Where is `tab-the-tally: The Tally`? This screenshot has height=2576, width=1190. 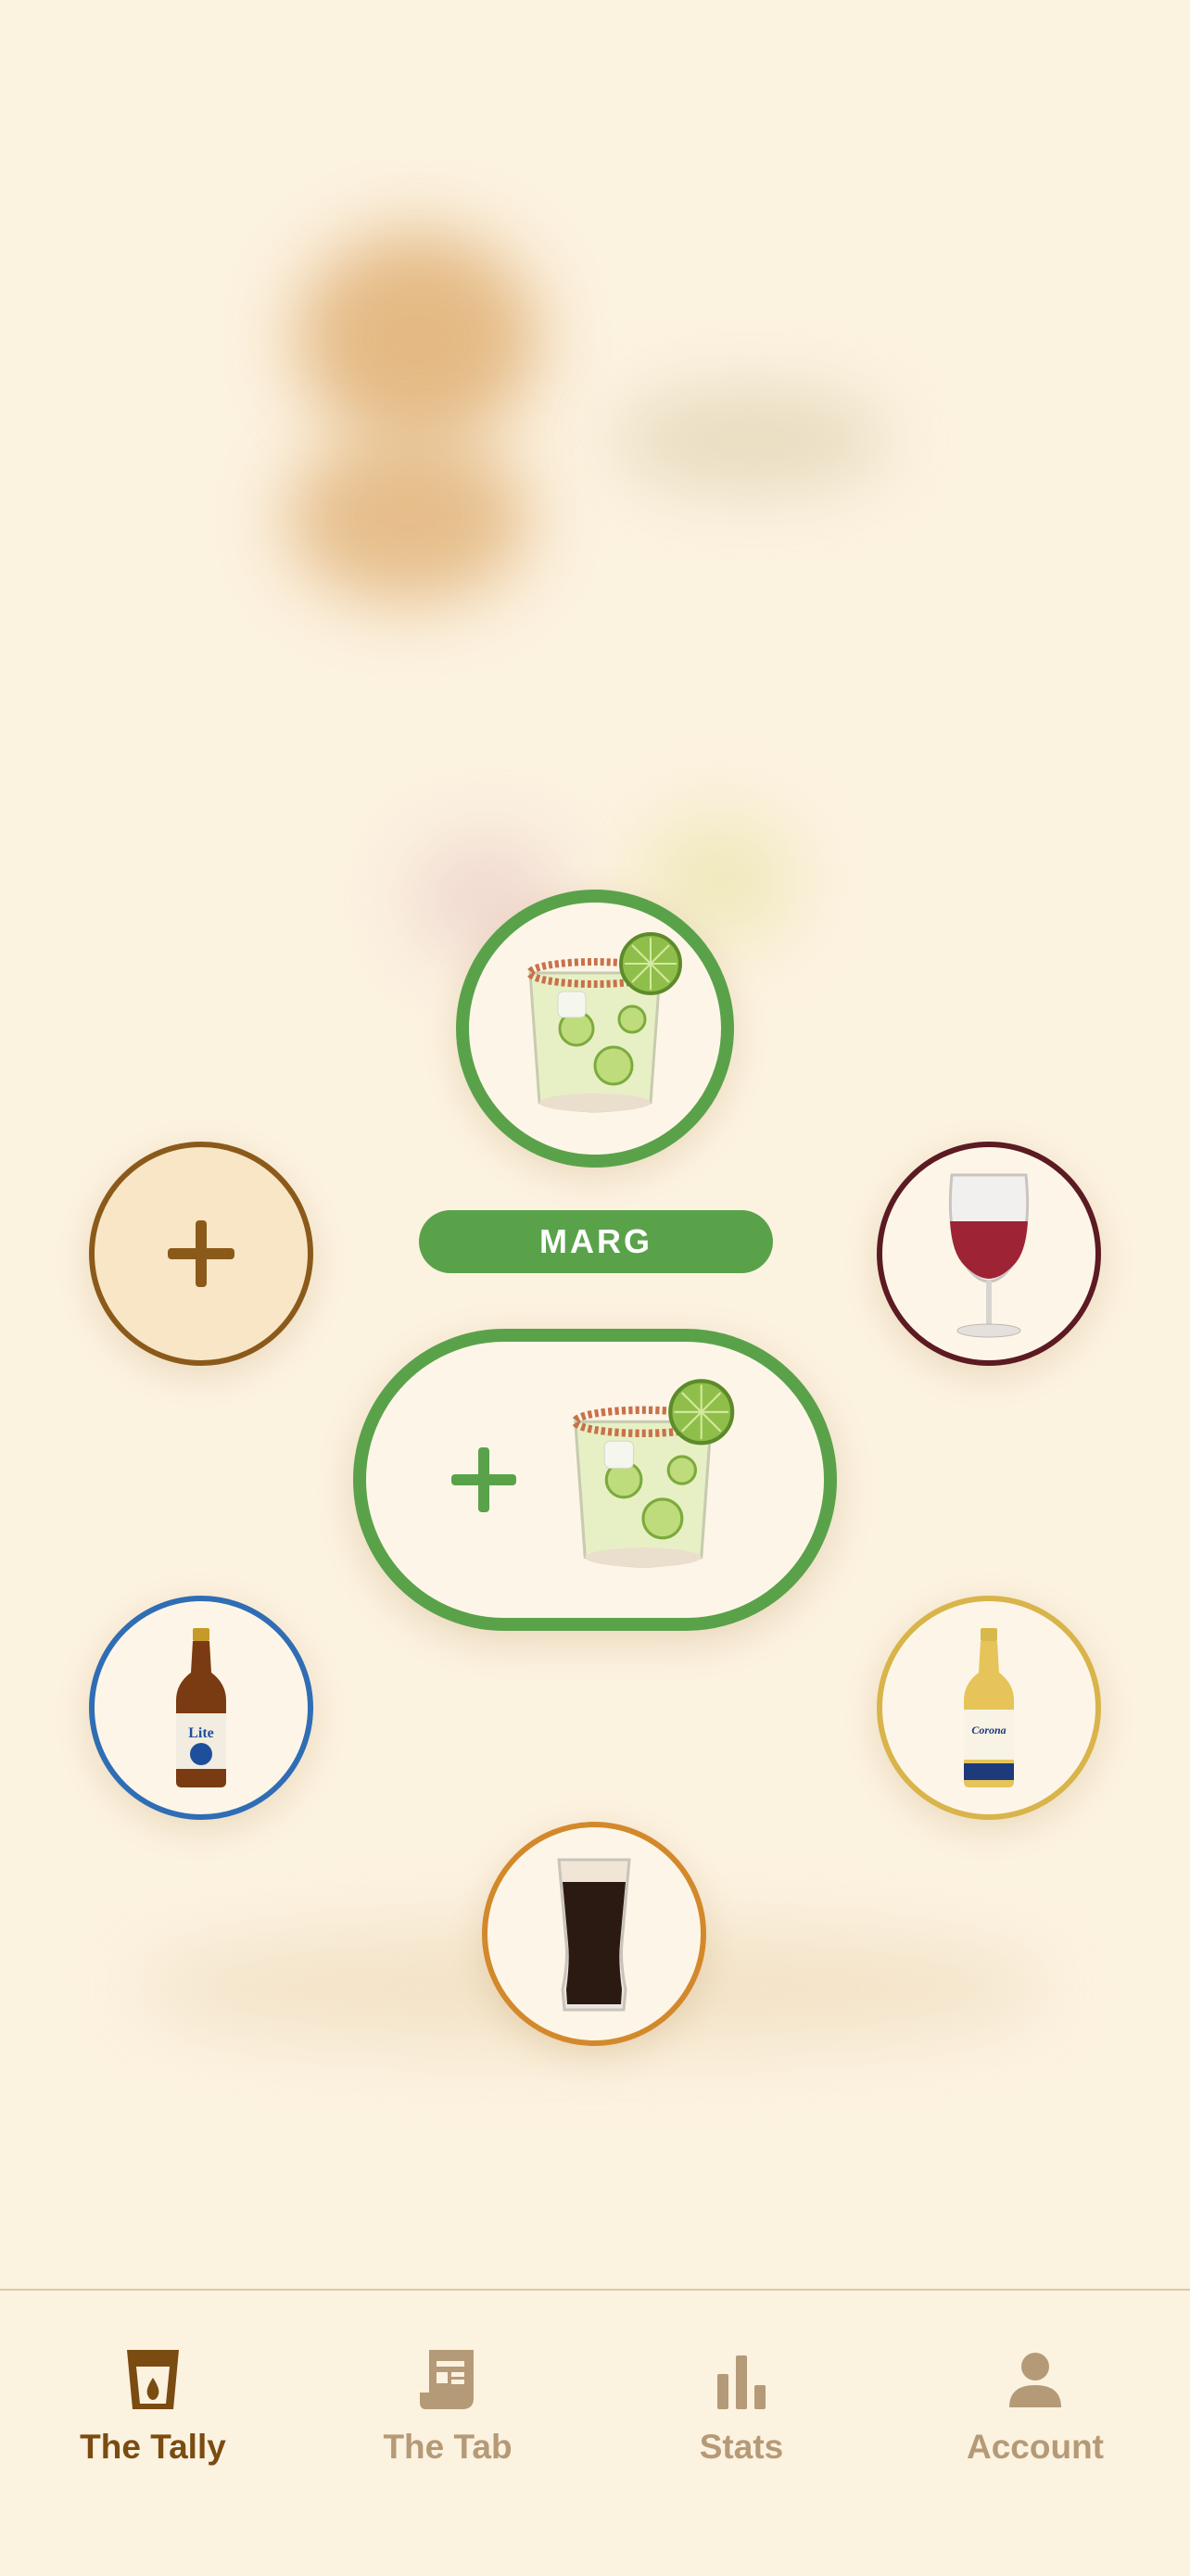
tab-the-tally: The Tally is located at coordinates (153, 2406).